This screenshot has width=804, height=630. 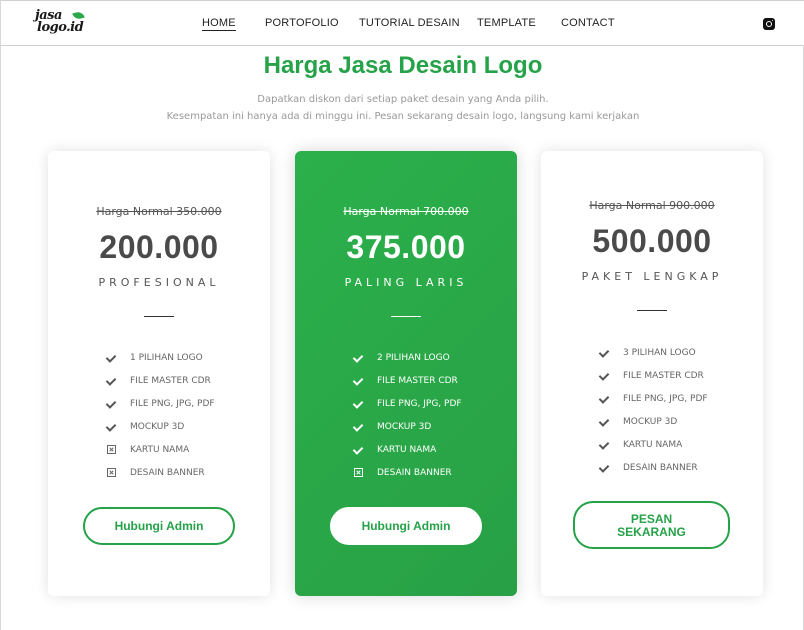 I want to click on list-item: 1 PILIHAN LOGO, so click(x=186, y=363).